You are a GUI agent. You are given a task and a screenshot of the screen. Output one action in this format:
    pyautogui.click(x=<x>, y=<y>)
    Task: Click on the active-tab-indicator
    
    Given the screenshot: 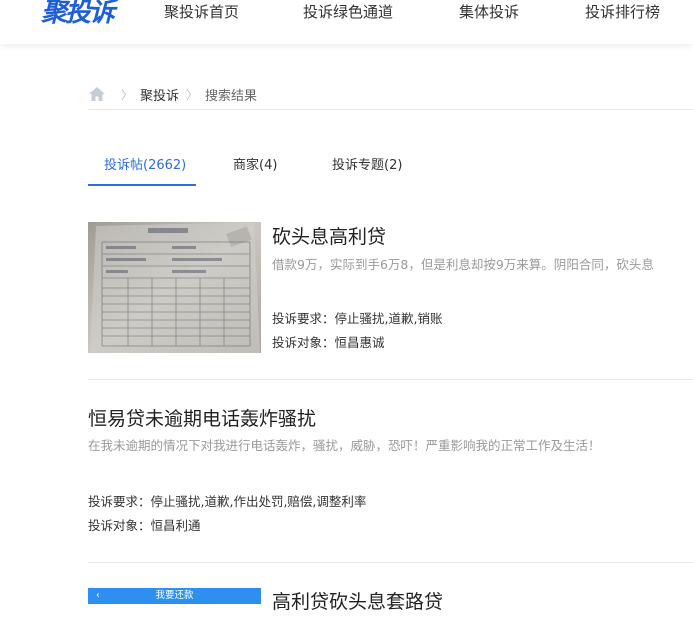 What is the action you would take?
    pyautogui.click(x=142, y=185)
    